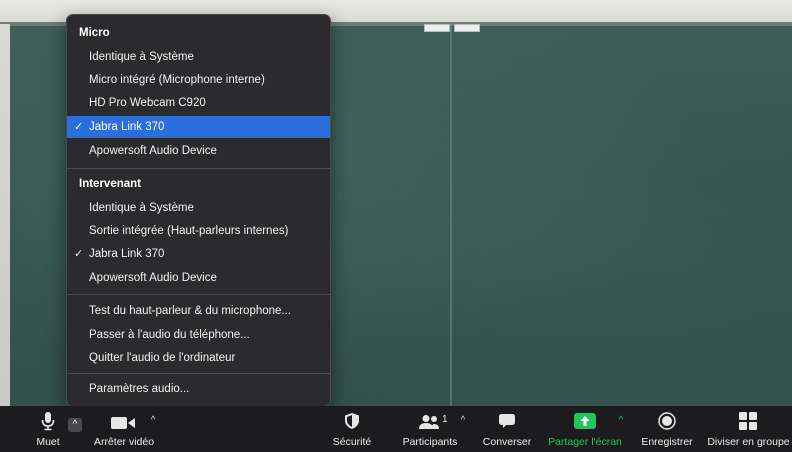 This screenshot has height=452, width=792. I want to click on security-button: Sécurité, so click(352, 429).